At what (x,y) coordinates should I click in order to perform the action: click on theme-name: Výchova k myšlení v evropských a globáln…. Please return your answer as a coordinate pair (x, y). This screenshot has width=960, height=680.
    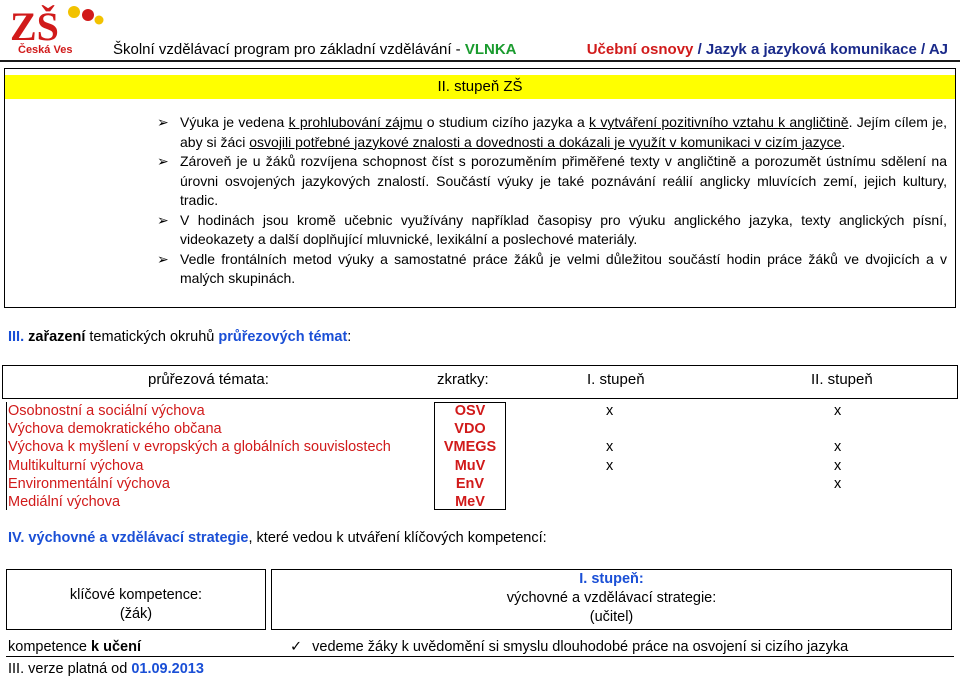
    Looking at the image, I should click on (199, 447).